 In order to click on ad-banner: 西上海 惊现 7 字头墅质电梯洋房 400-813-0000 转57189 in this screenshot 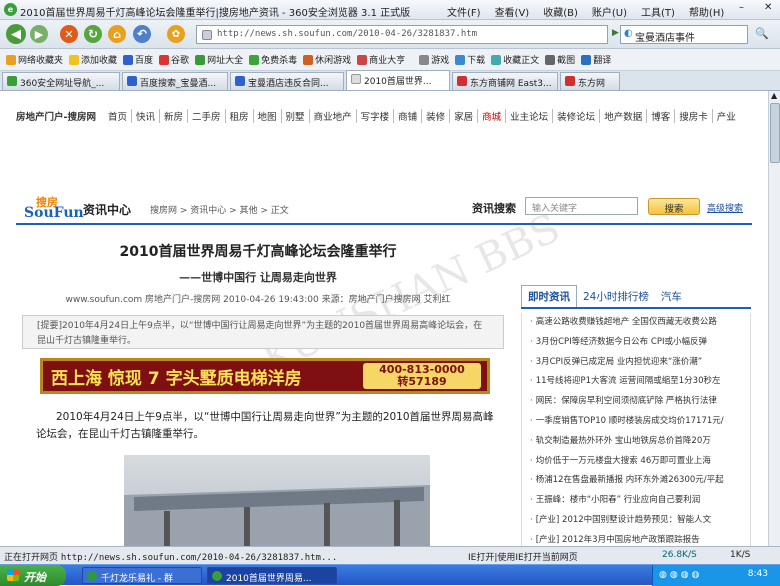, I will do `click(265, 376)`.